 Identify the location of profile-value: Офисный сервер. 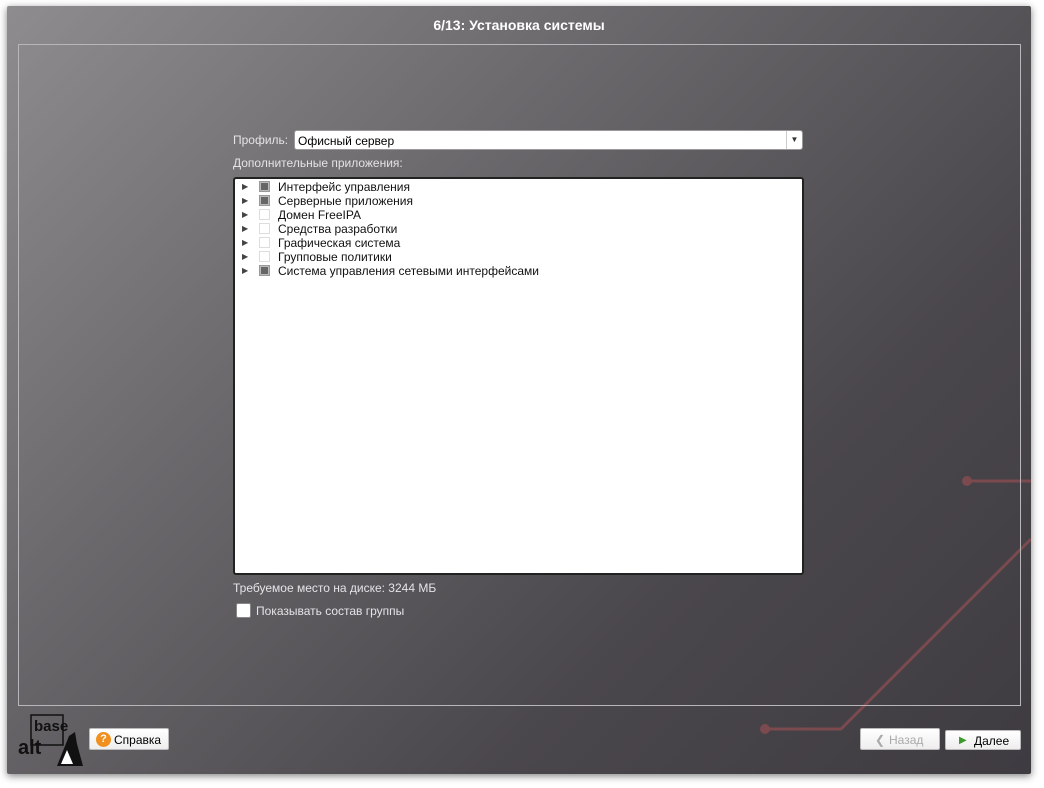
(346, 141).